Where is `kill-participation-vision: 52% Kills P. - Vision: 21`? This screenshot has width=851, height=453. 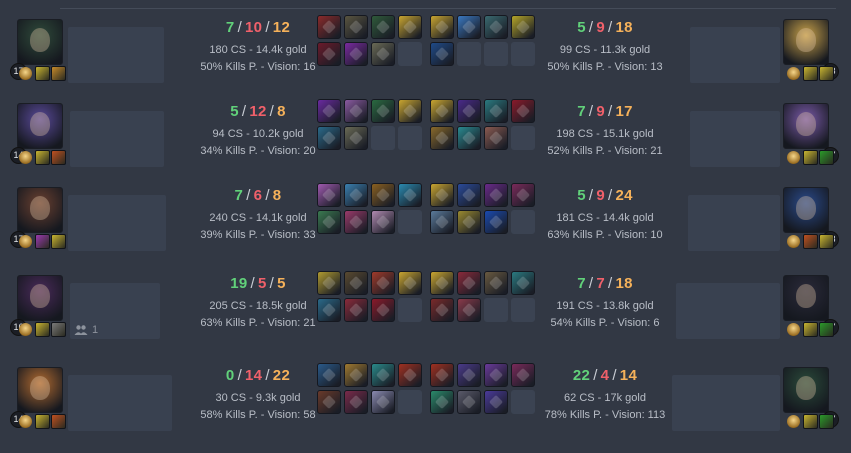
kill-participation-vision: 52% Kills P. - Vision: 21 is located at coordinates (605, 151).